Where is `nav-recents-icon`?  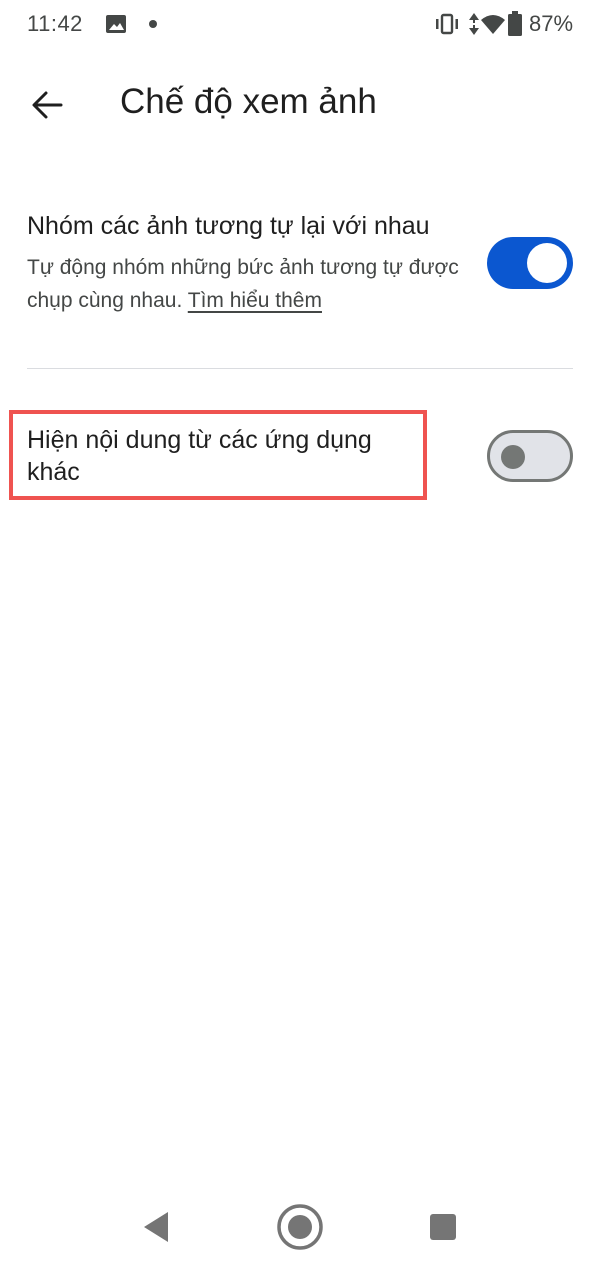
nav-recents-icon is located at coordinates (443, 1227).